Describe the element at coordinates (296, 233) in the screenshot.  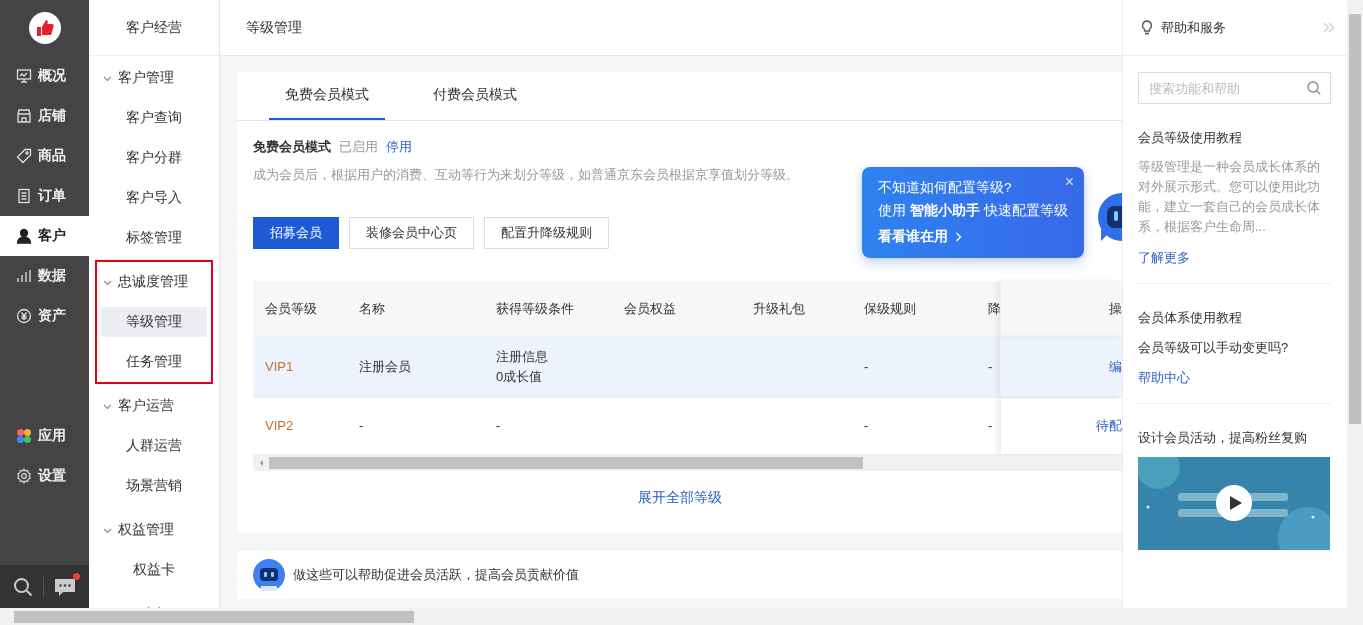
I see `action-button: 招募会员` at that location.